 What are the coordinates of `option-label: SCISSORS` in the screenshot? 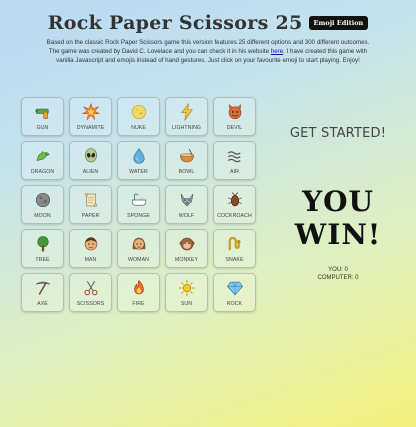 It's located at (90, 303).